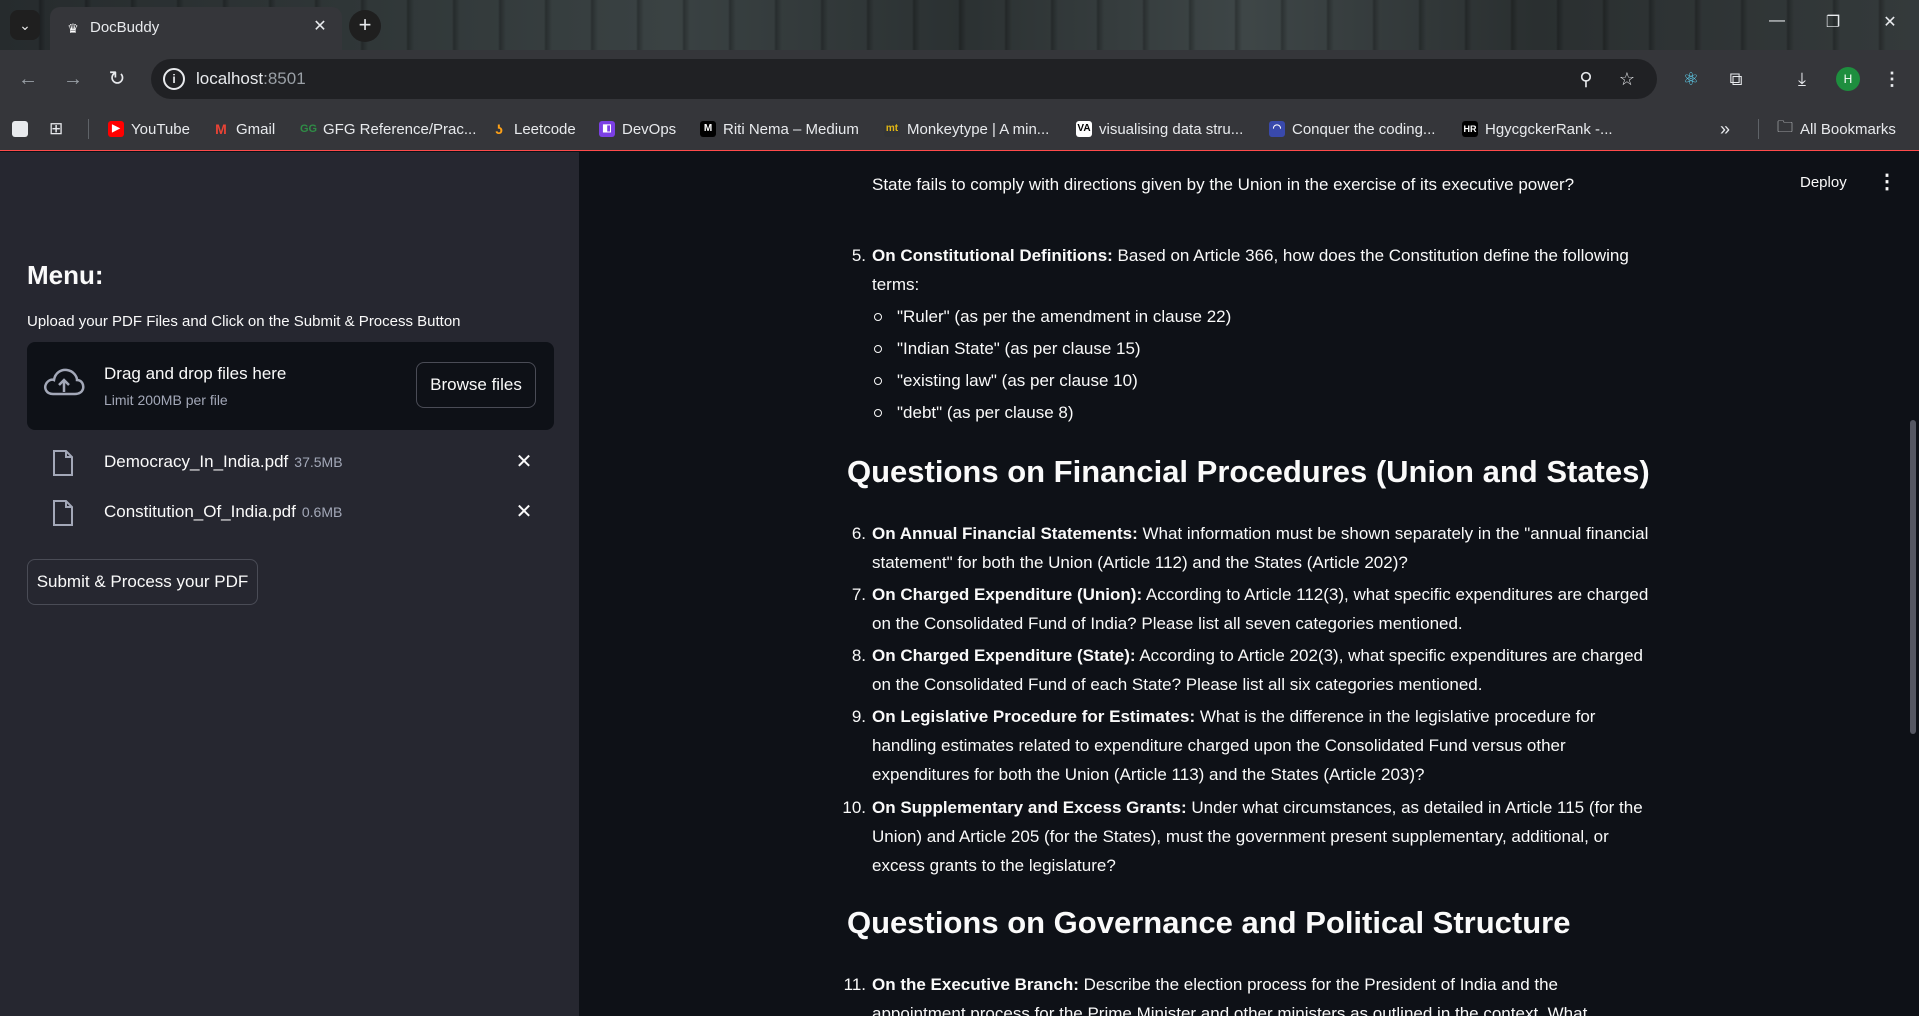 The height and width of the screenshot is (1016, 1919). What do you see at coordinates (221, 129) in the screenshot?
I see `gmail-icon: M` at bounding box center [221, 129].